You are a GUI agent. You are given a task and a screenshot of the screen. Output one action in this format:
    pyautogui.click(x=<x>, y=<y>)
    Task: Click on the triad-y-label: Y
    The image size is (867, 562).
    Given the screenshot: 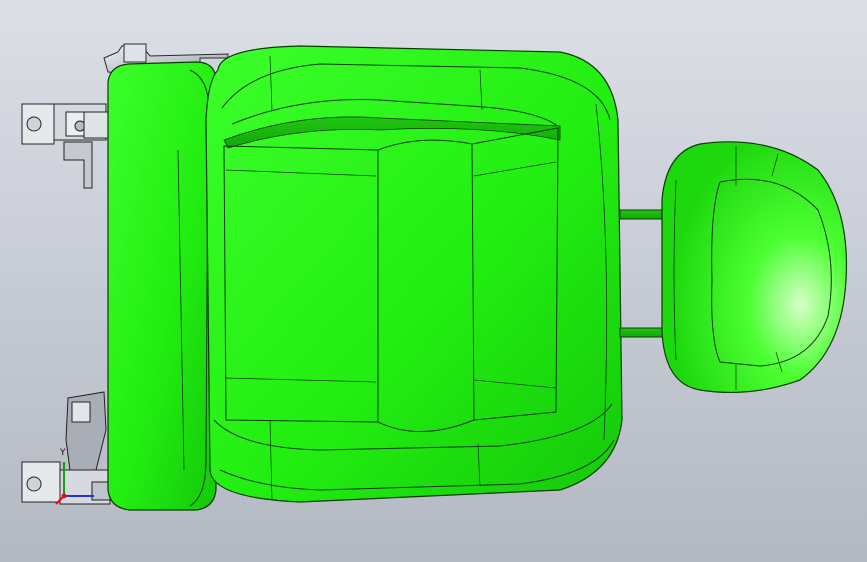 What is the action you would take?
    pyautogui.click(x=62, y=453)
    